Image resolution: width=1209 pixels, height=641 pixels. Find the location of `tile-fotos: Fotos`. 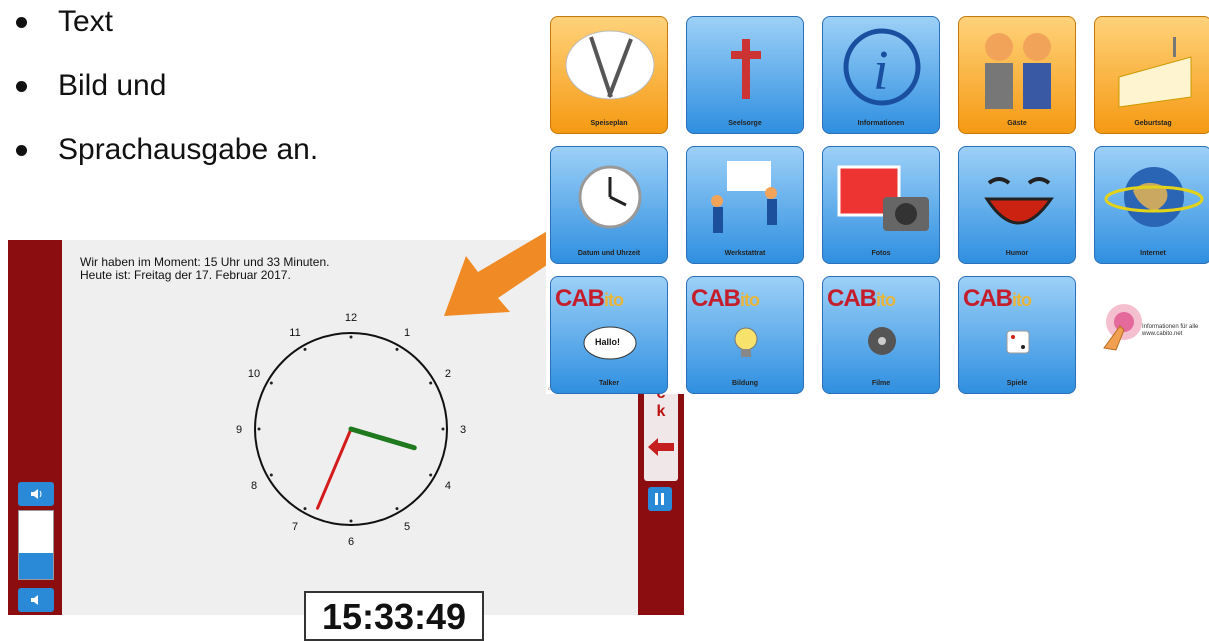

tile-fotos: Fotos is located at coordinates (881, 205).